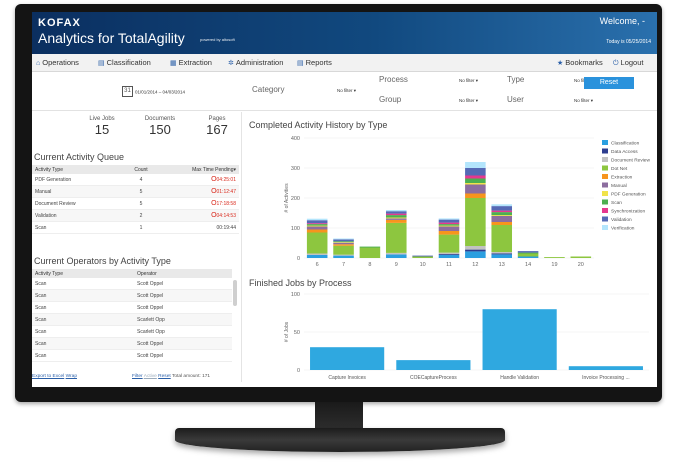 The image size is (677, 462). Describe the element at coordinates (241, 247) in the screenshot. I see `panel-divider` at that location.